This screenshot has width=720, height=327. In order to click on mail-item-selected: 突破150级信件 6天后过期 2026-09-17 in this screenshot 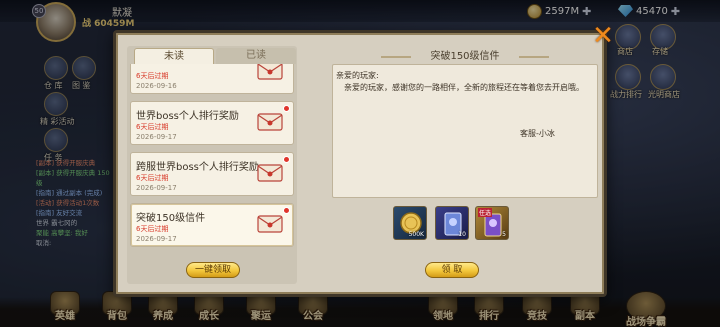, I will do `click(212, 225)`.